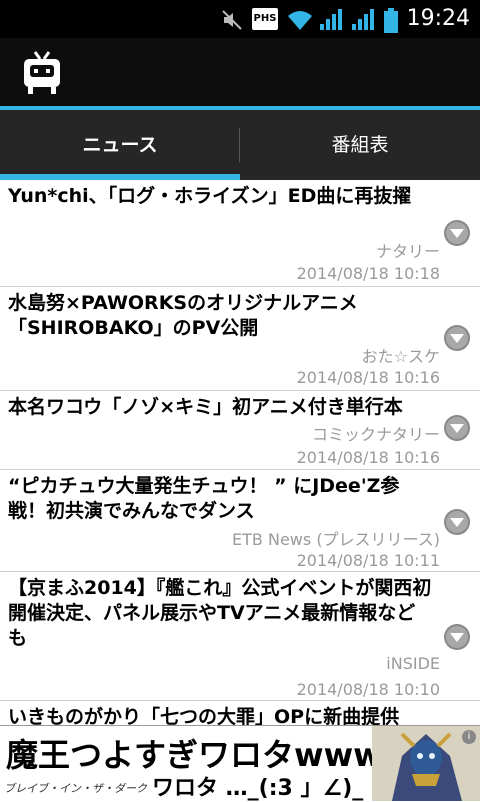 The image size is (480, 802). What do you see at coordinates (204, 498) in the screenshot?
I see `news-title: “ピカチュウ大量発生チュウ！ ” にJDee'Z参戦！初共演でみんなでダンス` at bounding box center [204, 498].